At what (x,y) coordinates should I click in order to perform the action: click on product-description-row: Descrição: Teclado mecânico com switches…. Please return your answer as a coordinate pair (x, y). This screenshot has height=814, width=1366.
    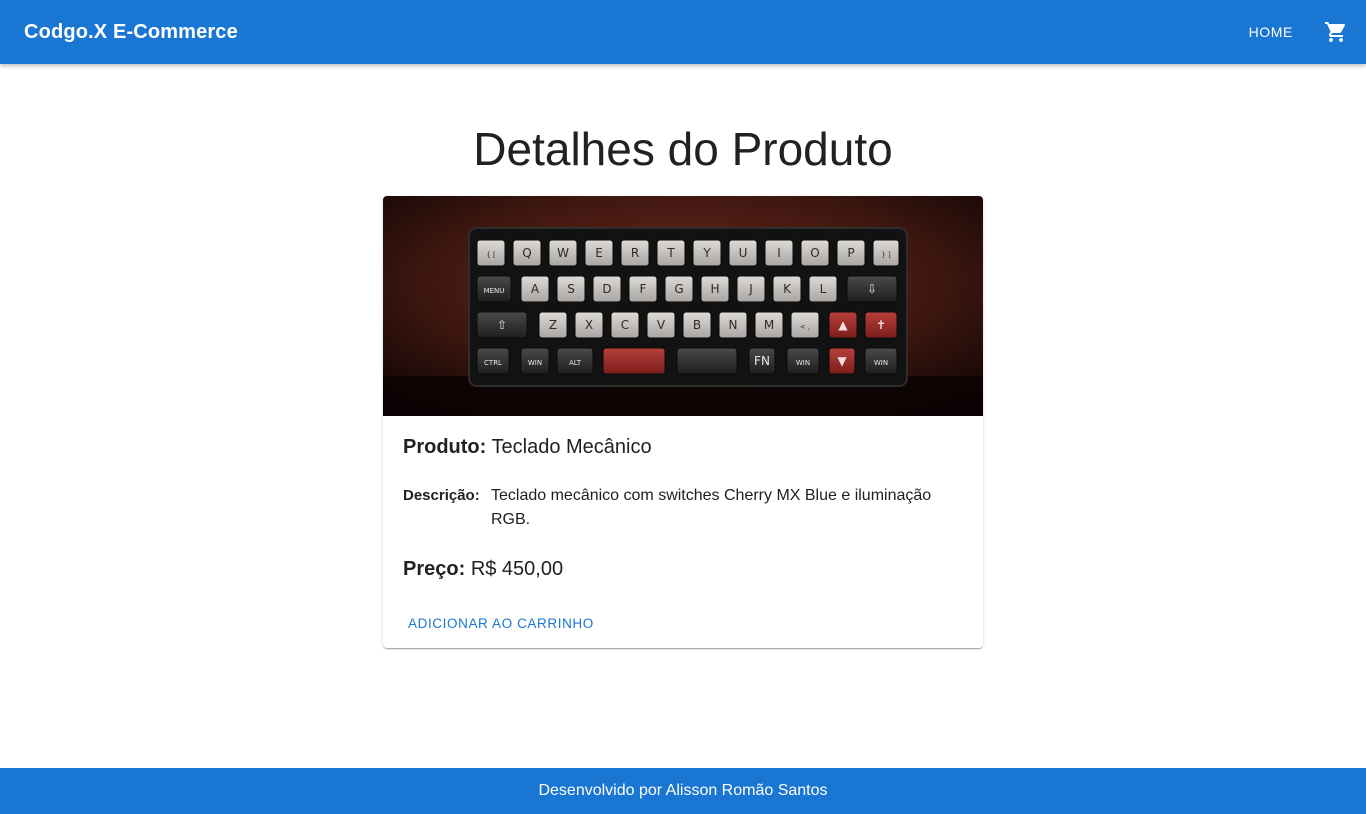
    Looking at the image, I should click on (683, 508).